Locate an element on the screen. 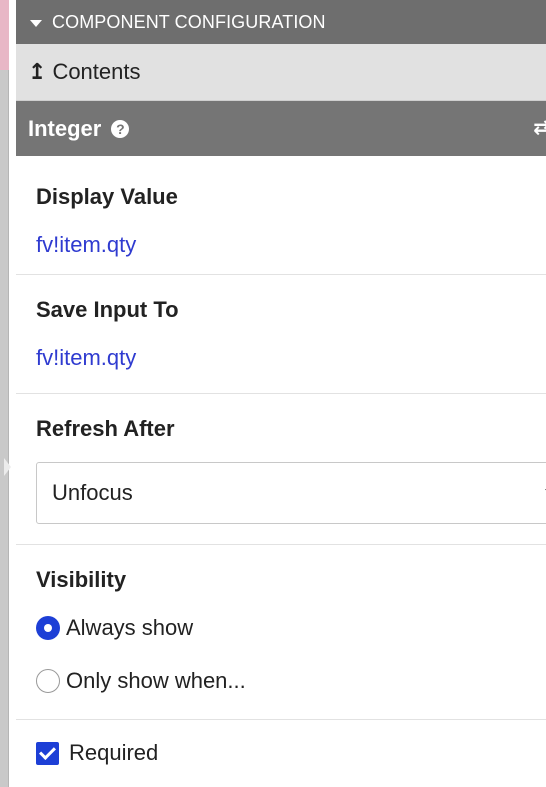  component-type-bar: Integer ? ⇄ is located at coordinates (281, 128).